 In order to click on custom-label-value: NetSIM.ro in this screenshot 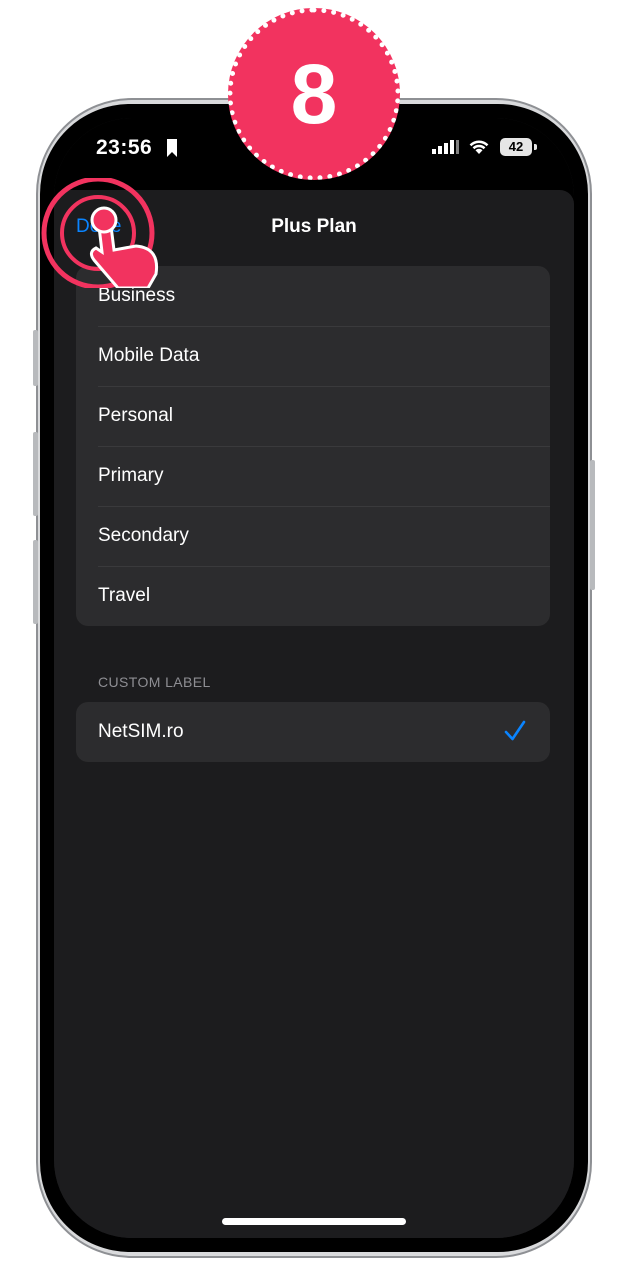, I will do `click(141, 731)`.